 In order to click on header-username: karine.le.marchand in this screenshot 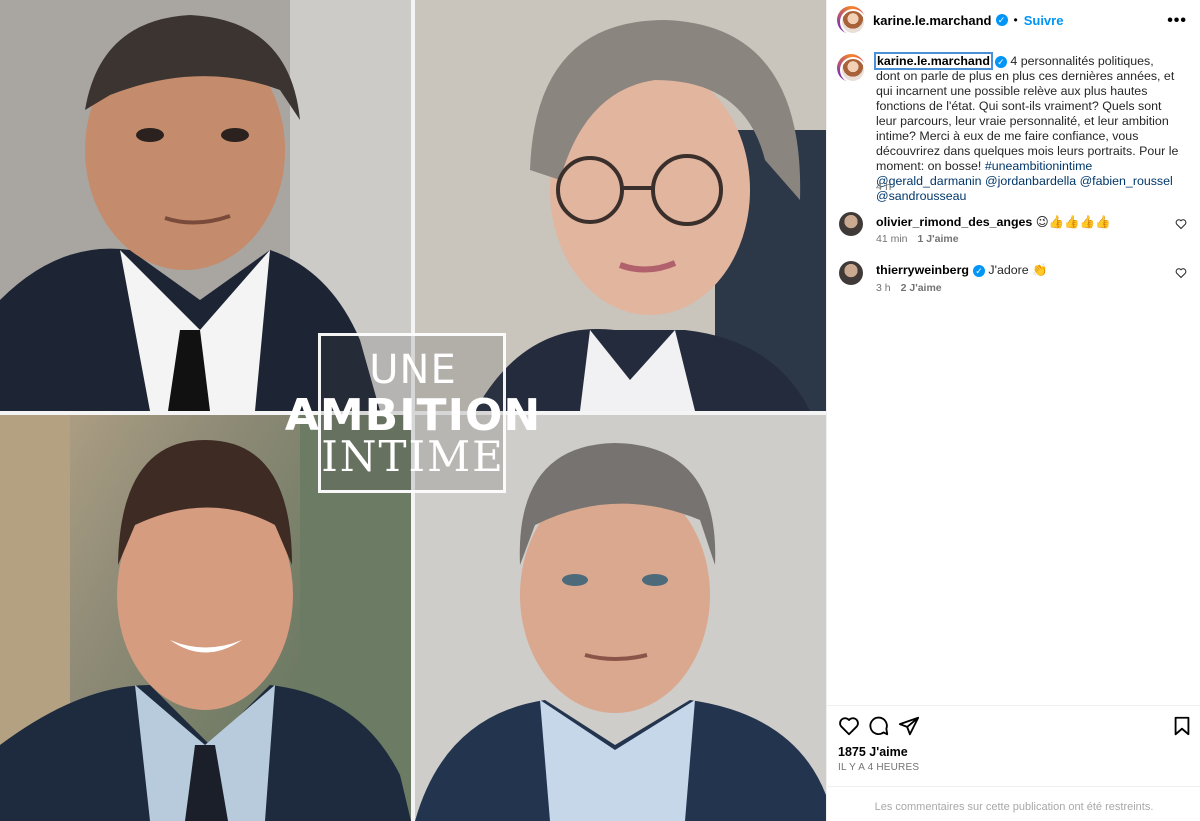, I will do `click(932, 20)`.